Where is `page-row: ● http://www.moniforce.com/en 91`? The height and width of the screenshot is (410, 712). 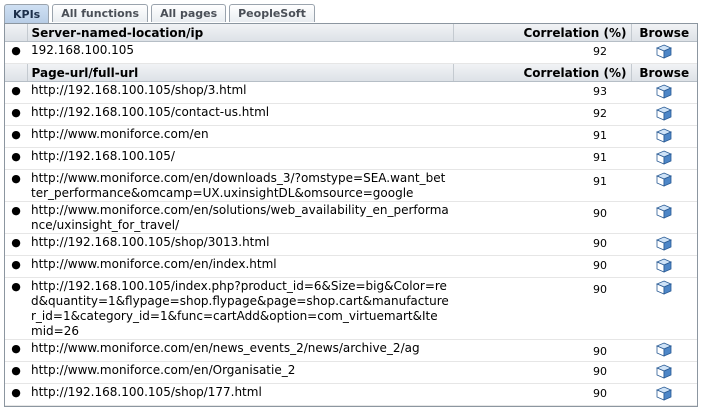
page-row: ● http://www.moniforce.com/en 91 is located at coordinates (351, 136).